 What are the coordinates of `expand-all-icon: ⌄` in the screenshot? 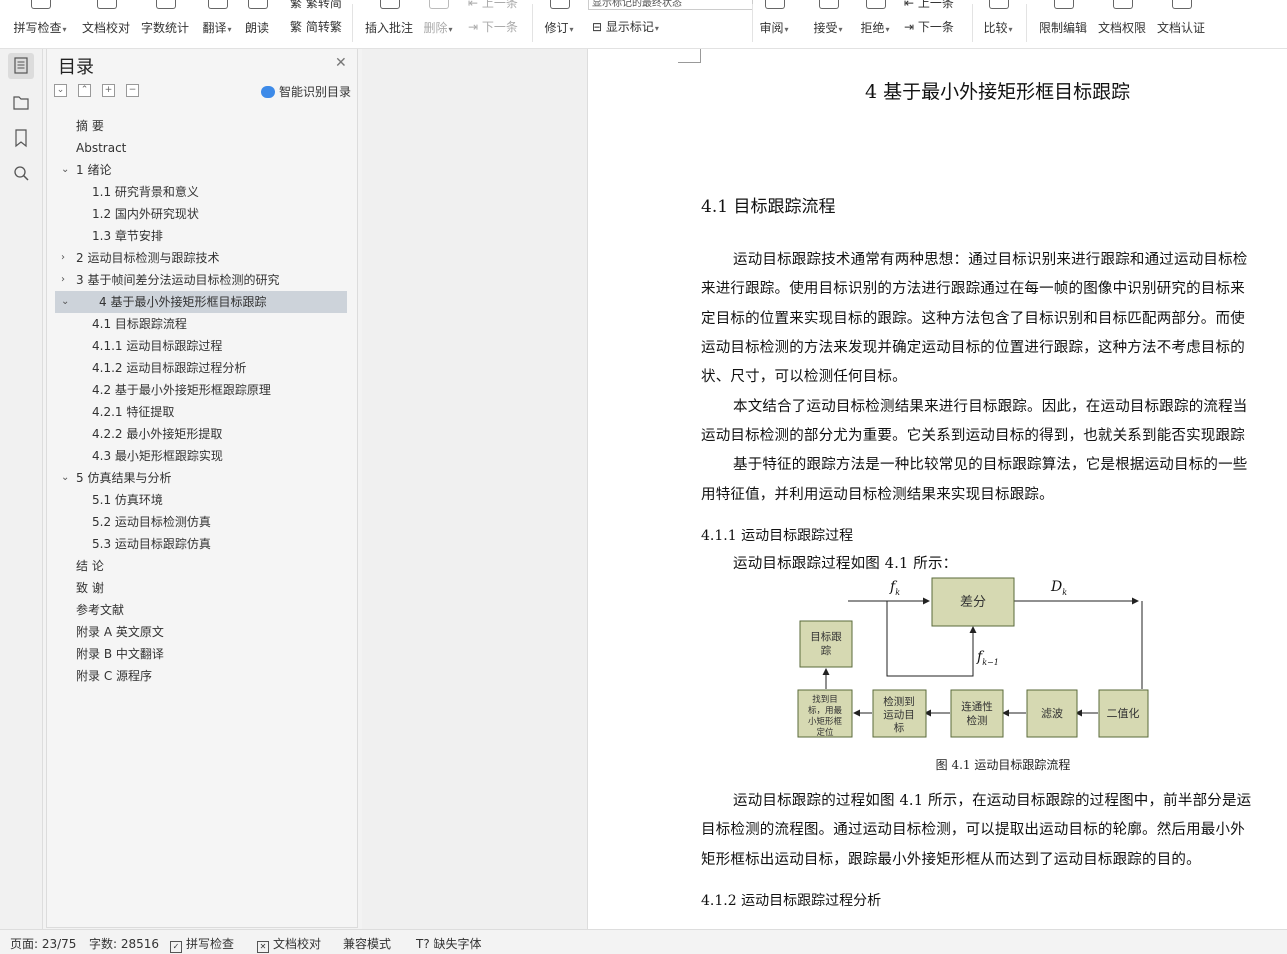 It's located at (60, 90).